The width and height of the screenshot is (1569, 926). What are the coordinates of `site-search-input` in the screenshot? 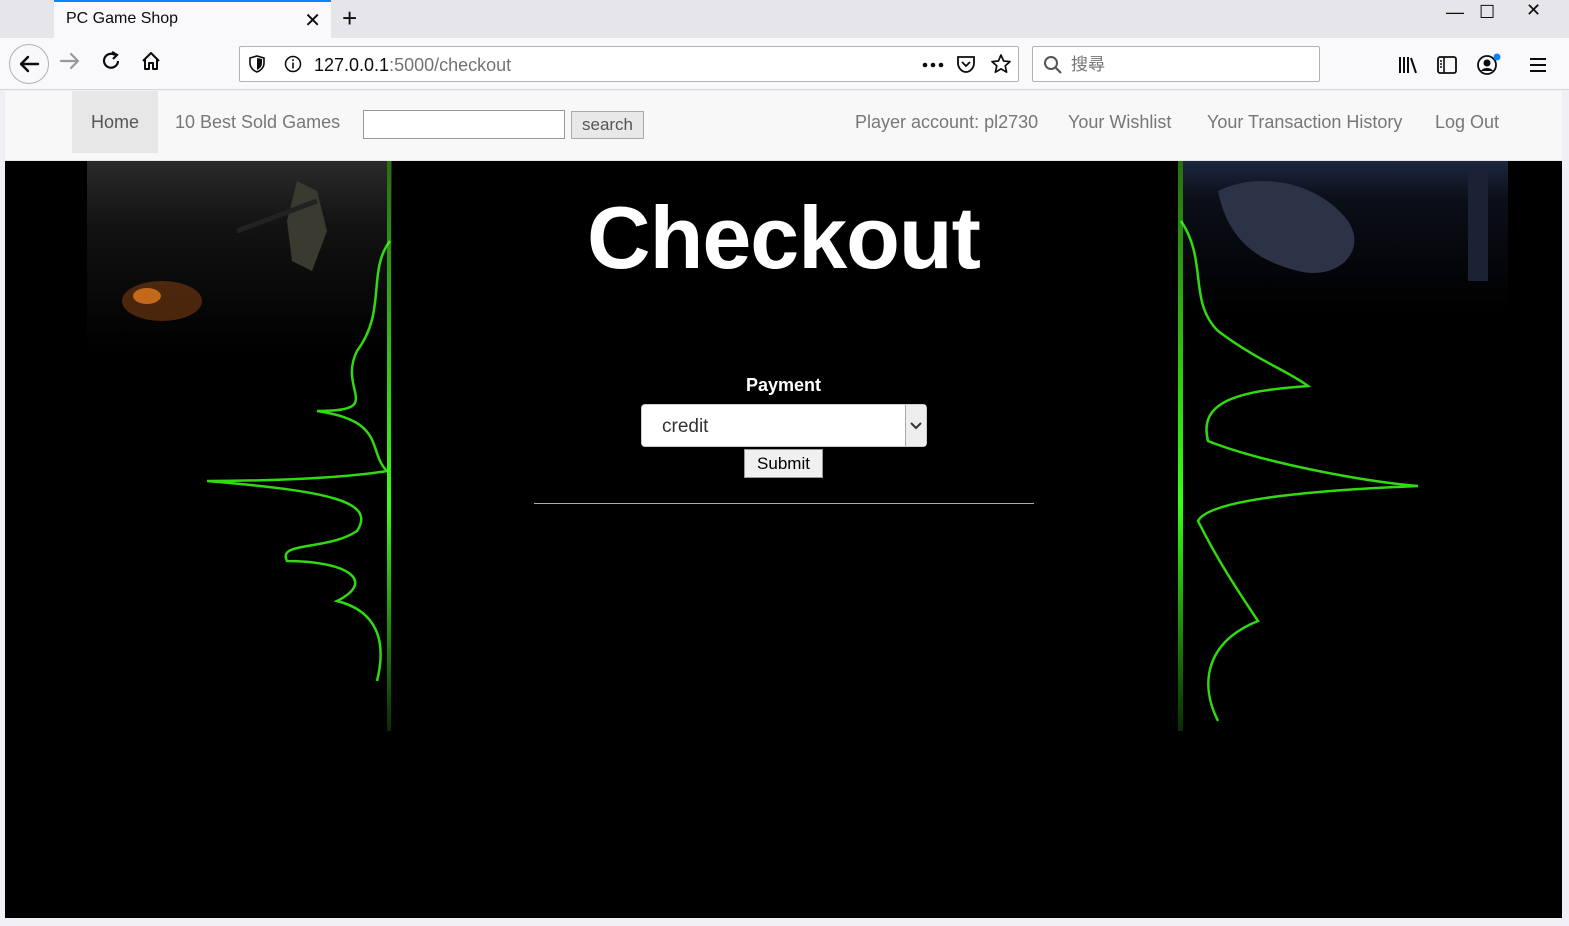 It's located at (464, 124).